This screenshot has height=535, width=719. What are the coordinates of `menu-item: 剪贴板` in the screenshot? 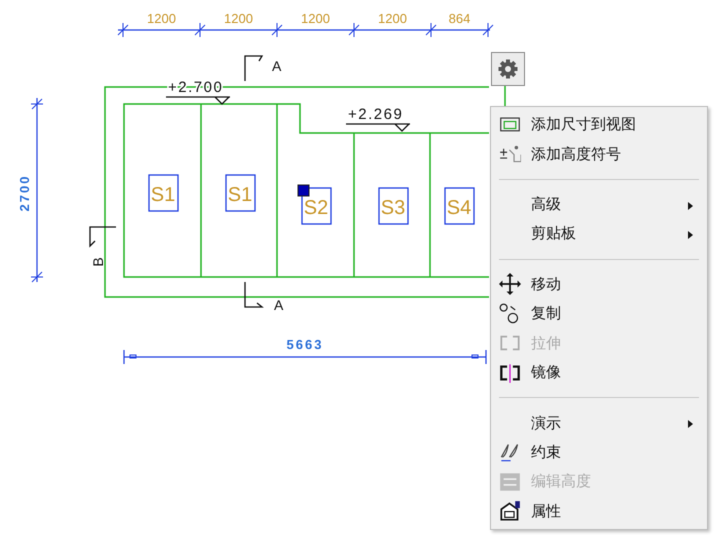 It's located at (599, 234).